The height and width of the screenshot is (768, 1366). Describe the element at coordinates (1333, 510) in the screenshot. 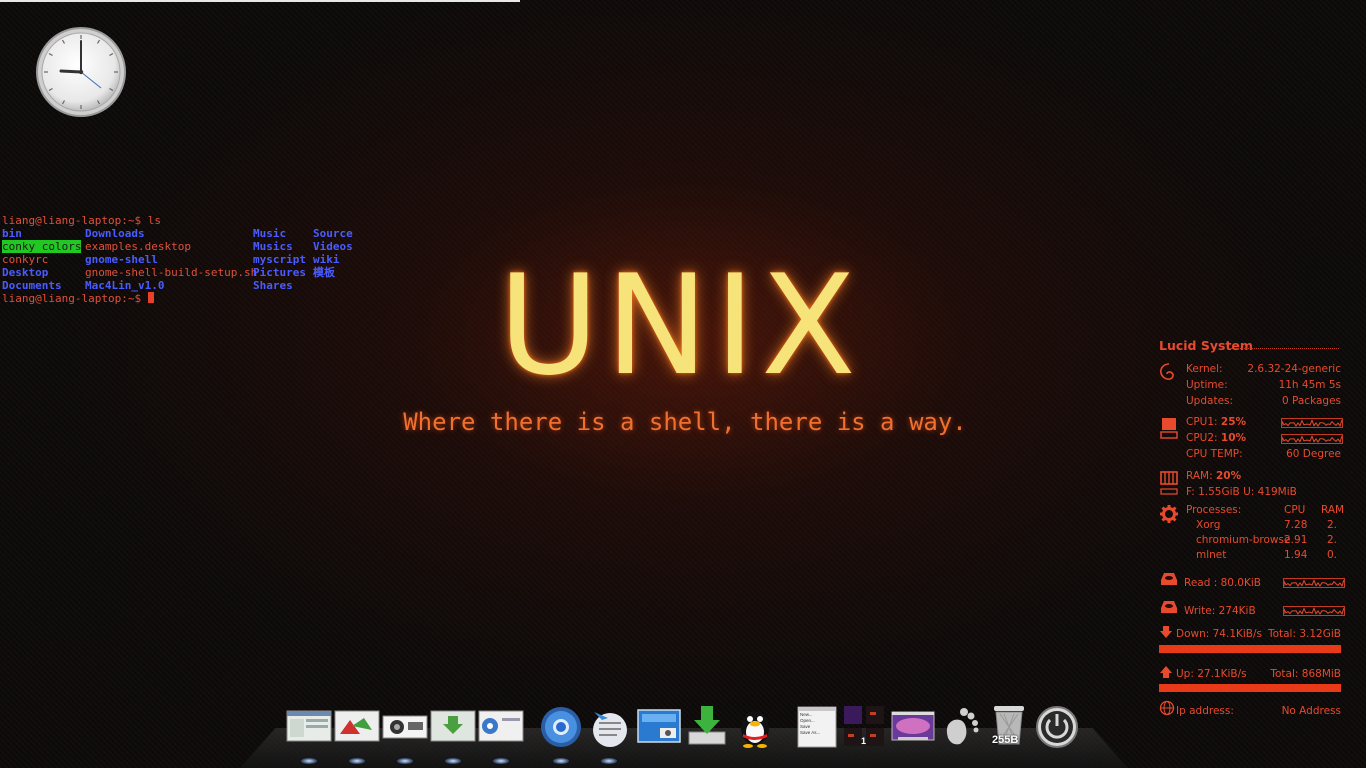

I see `proc-ram-header: RAM` at that location.